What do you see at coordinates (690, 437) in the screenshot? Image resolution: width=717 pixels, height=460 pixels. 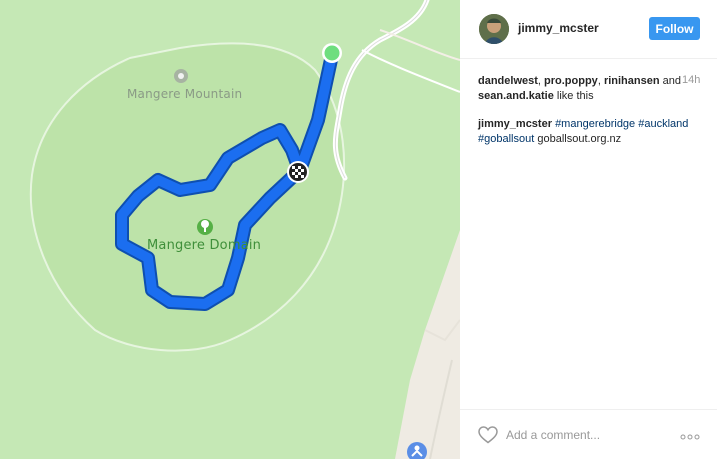 I see `more-options-icon` at bounding box center [690, 437].